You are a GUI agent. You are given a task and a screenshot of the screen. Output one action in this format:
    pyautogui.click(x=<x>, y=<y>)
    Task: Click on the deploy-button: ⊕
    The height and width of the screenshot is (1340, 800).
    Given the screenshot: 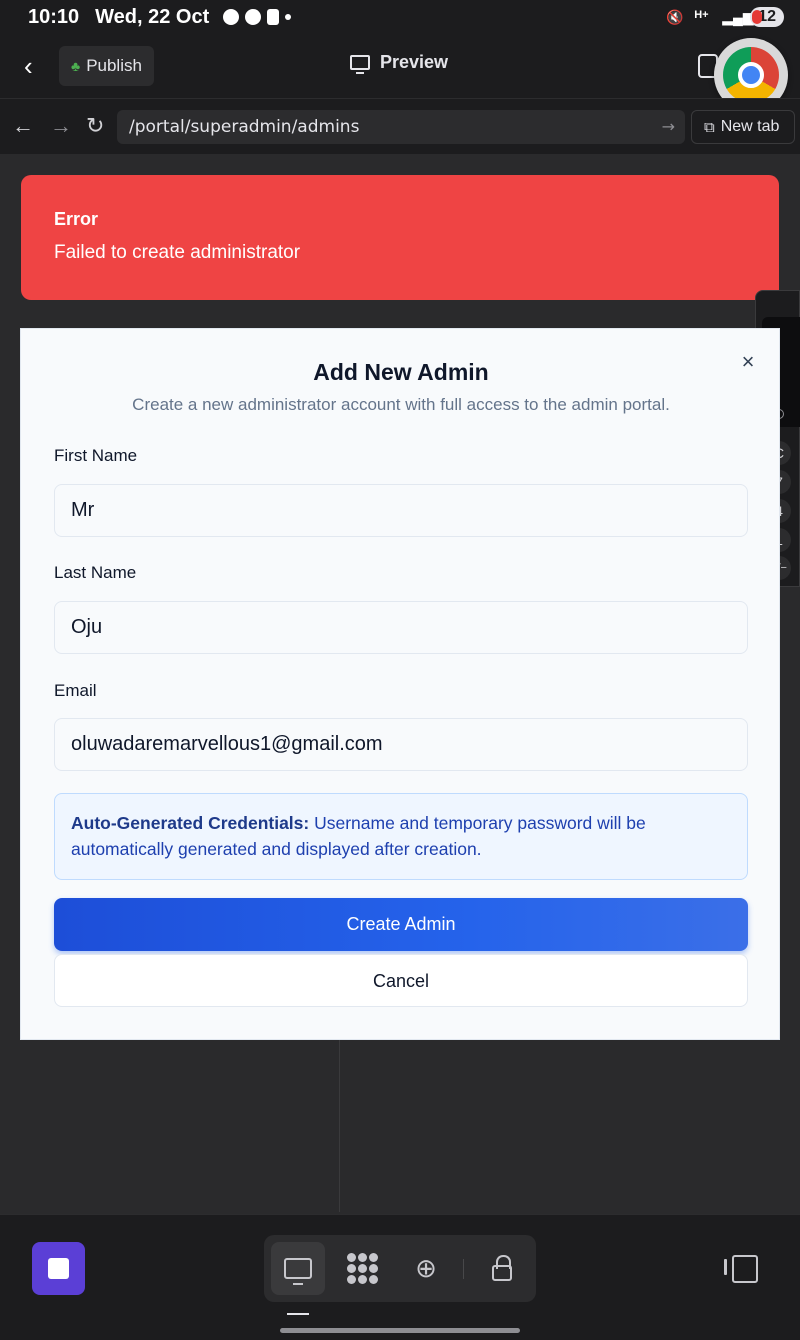 What is the action you would take?
    pyautogui.click(x=426, y=1268)
    